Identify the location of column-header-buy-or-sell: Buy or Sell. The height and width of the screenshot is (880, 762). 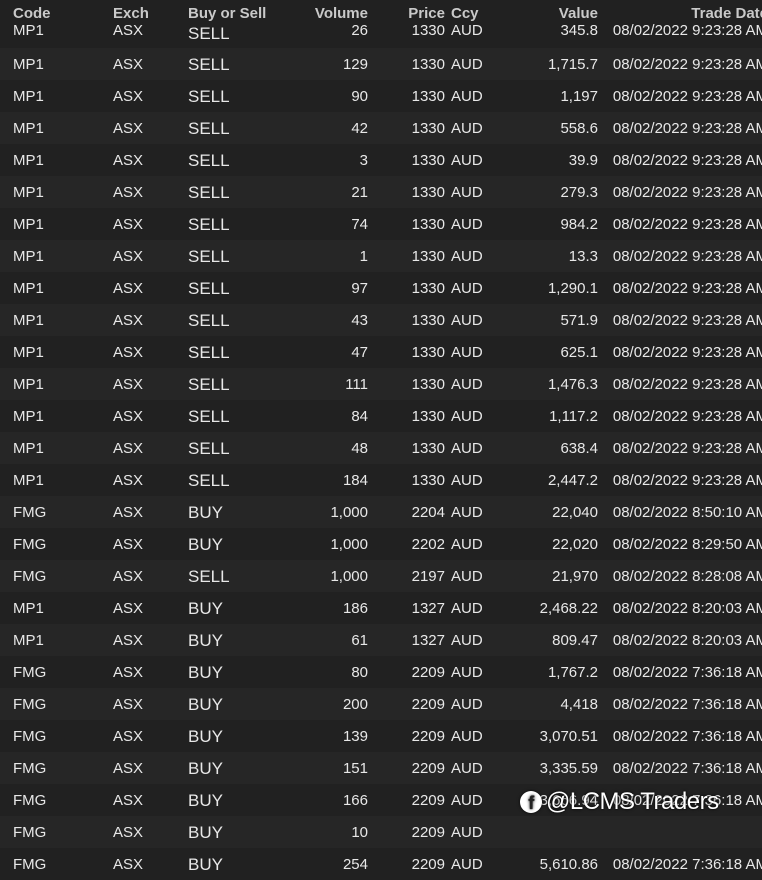
(237, 11).